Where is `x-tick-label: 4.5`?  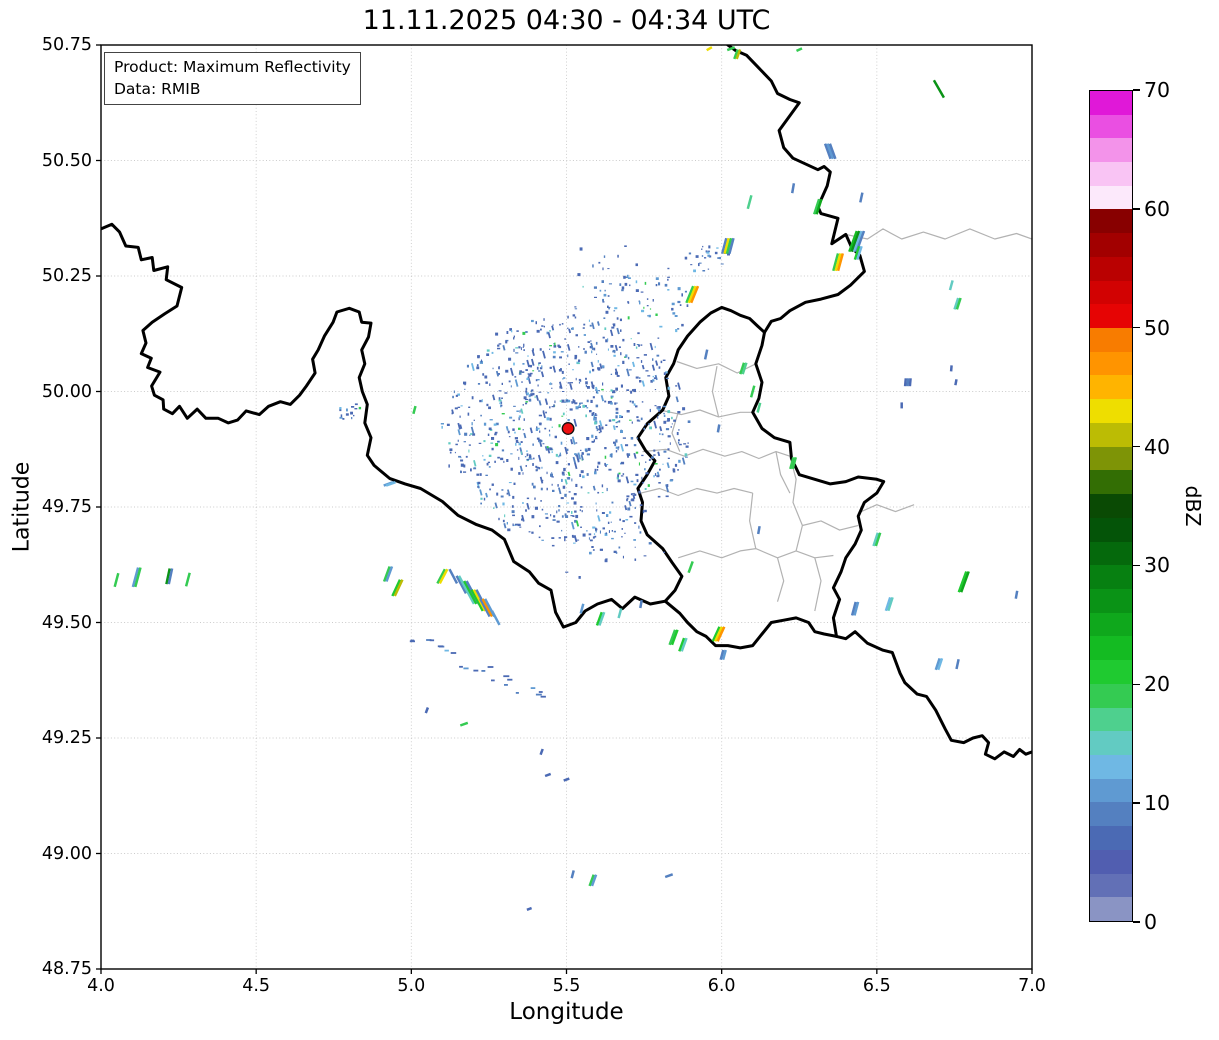
x-tick-label: 4.5 is located at coordinates (256, 986).